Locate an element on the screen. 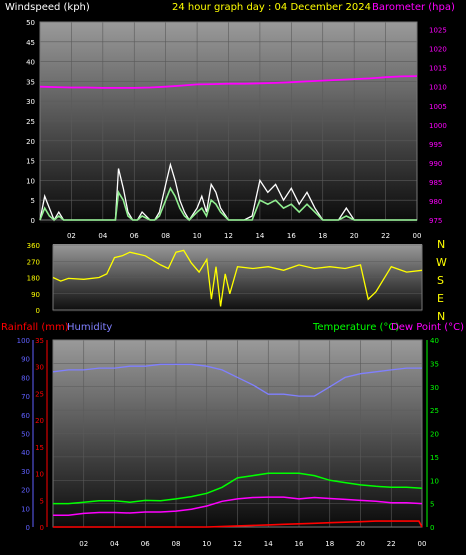 This screenshot has height=555, width=466. humidity-tick-label: 70 is located at coordinates (25, 397).